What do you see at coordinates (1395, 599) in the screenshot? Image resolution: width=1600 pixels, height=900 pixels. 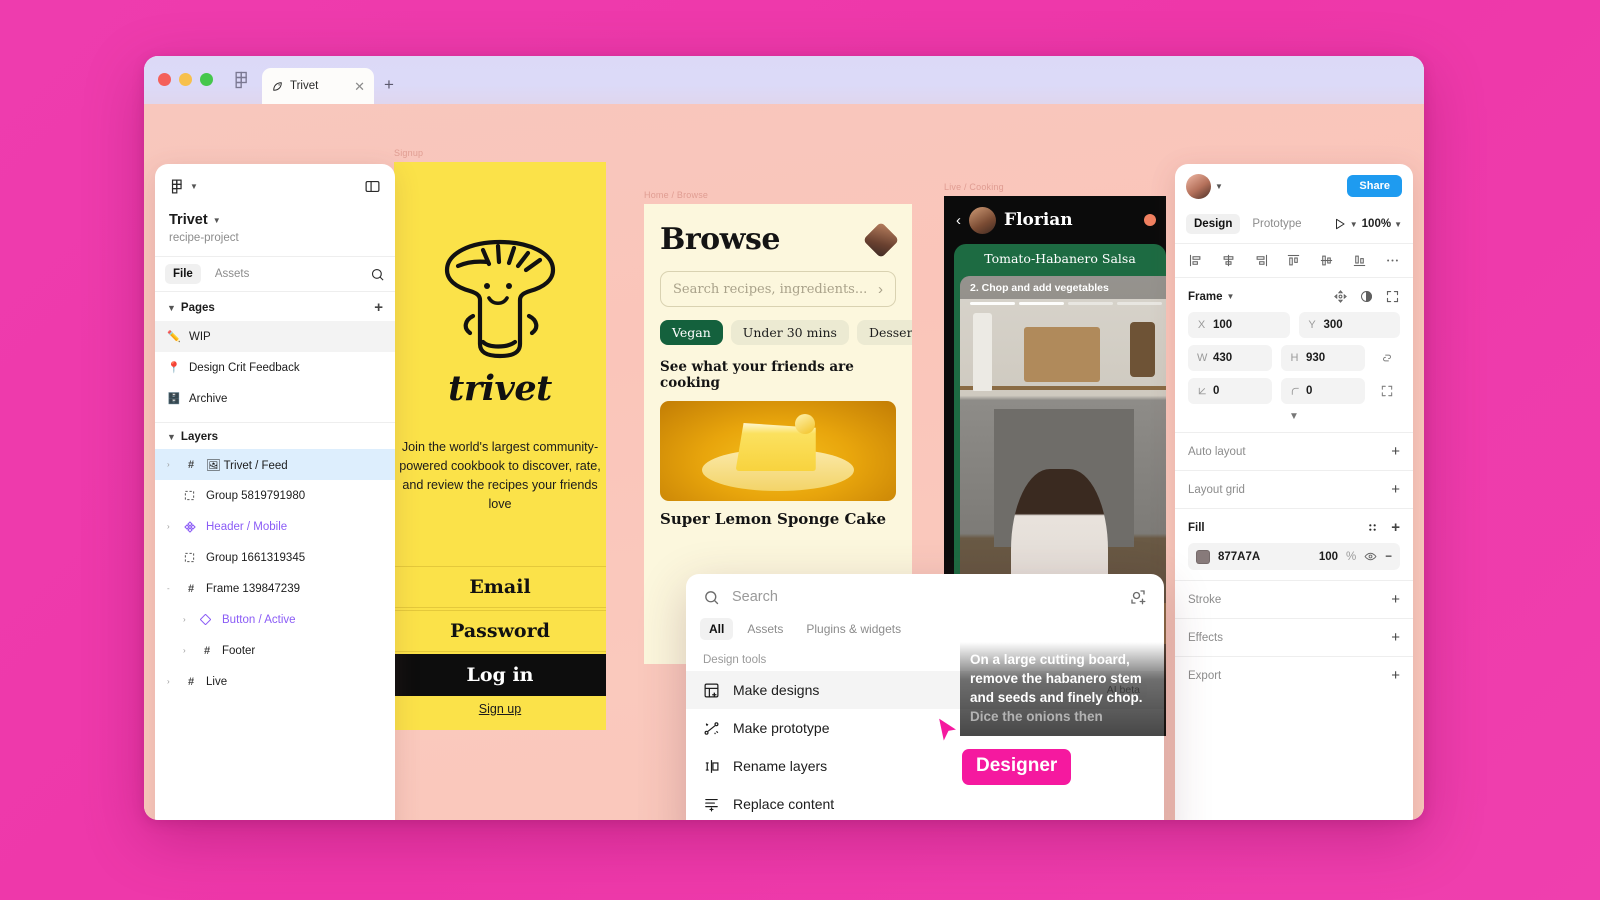 I see `add-stroke-button: +` at bounding box center [1395, 599].